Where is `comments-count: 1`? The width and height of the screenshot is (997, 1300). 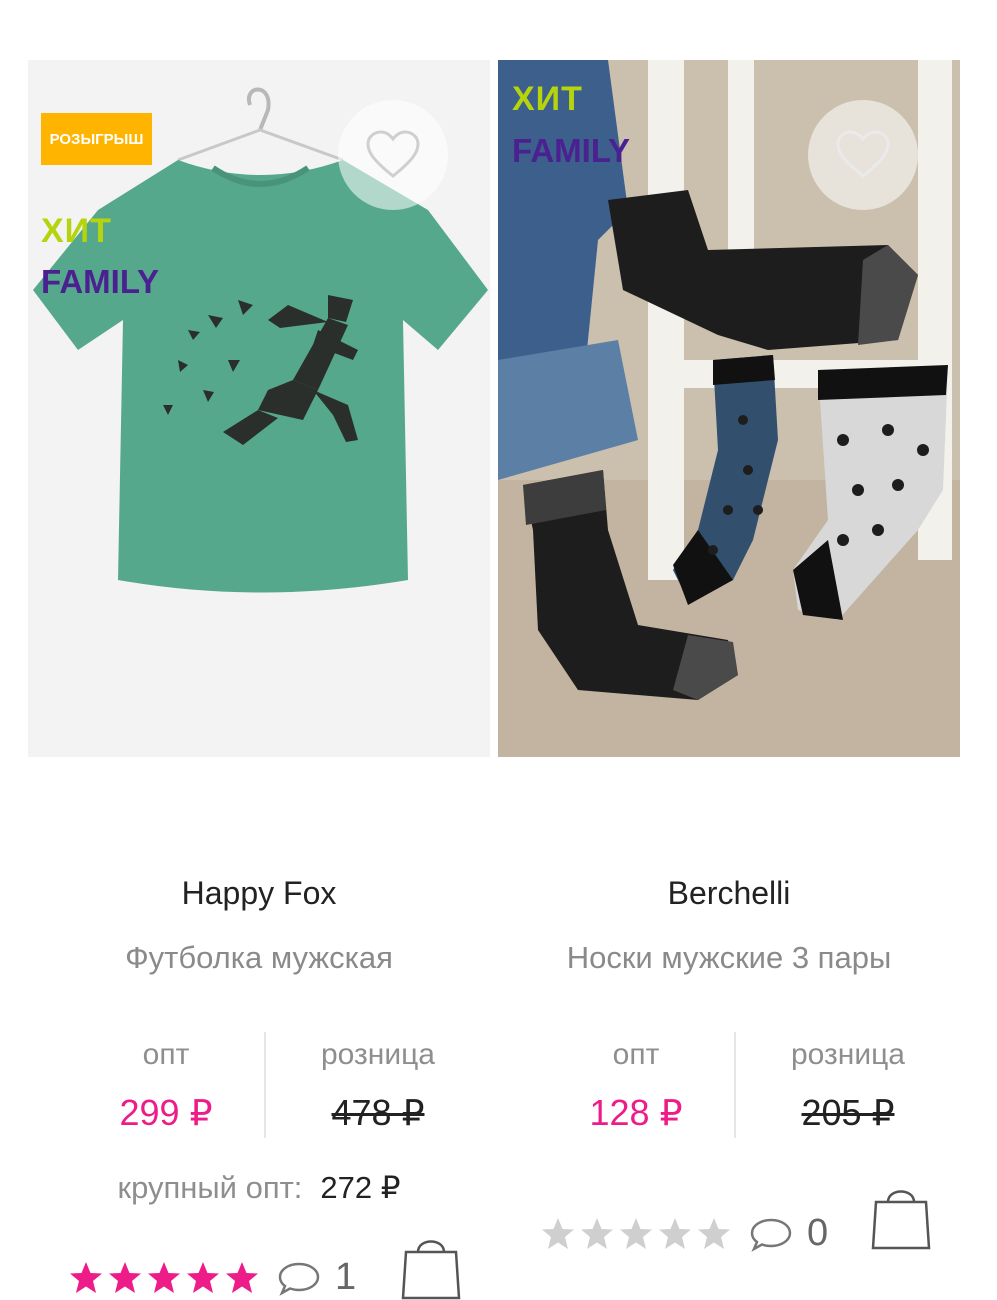
comments-count: 1 is located at coordinates (346, 1277).